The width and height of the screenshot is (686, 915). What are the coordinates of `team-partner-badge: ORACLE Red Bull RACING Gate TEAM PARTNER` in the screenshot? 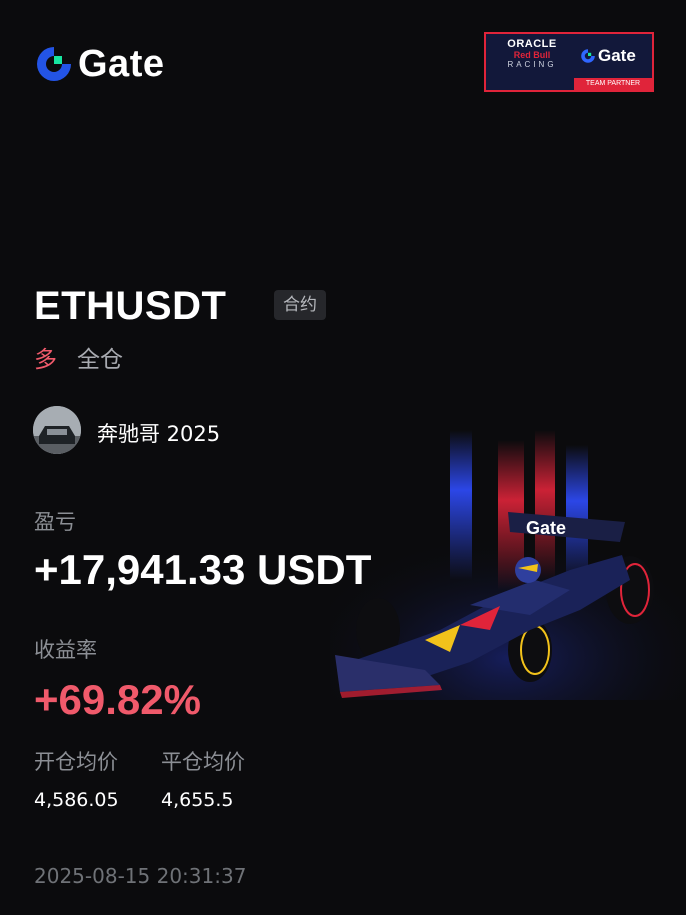 It's located at (569, 62).